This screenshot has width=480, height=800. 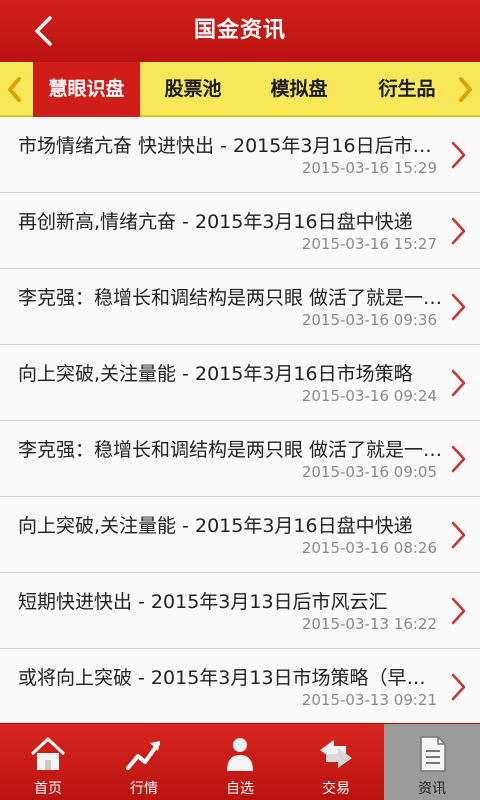 What do you see at coordinates (193, 89) in the screenshot?
I see `tab-stock-pool: 股票池` at bounding box center [193, 89].